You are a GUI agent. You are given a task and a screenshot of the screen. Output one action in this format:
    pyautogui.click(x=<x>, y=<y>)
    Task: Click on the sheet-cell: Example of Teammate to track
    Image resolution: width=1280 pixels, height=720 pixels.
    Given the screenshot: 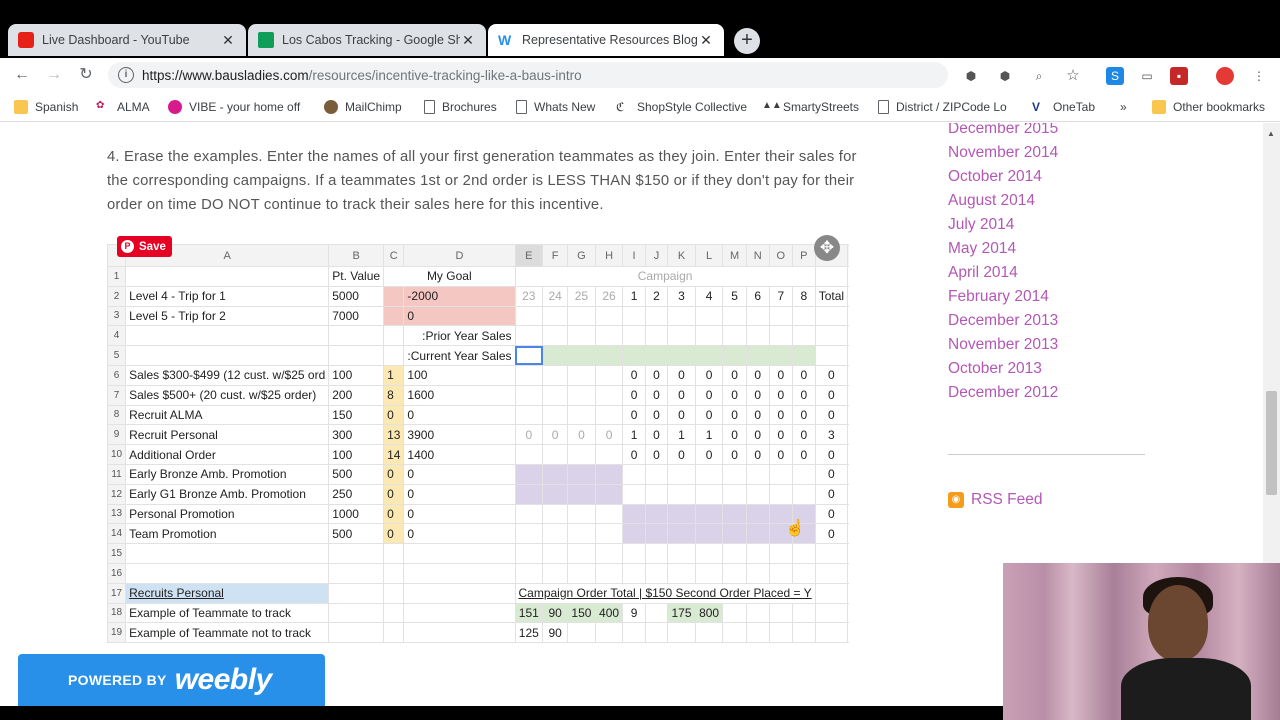 What is the action you would take?
    pyautogui.click(x=227, y=613)
    